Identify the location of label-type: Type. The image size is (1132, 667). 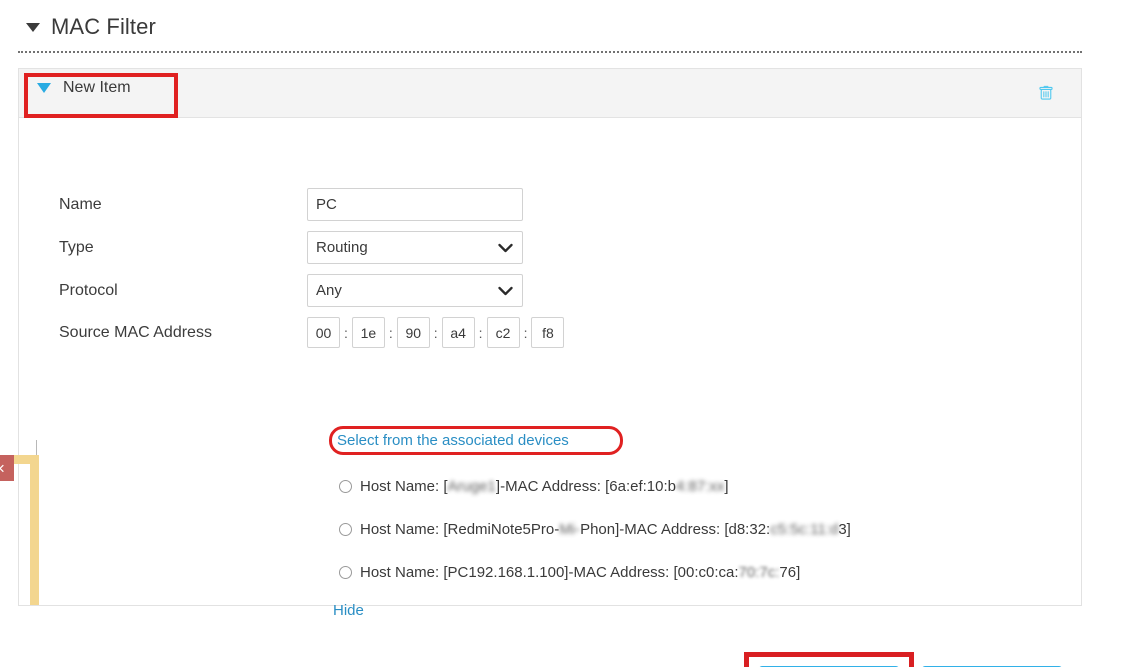
(76, 247).